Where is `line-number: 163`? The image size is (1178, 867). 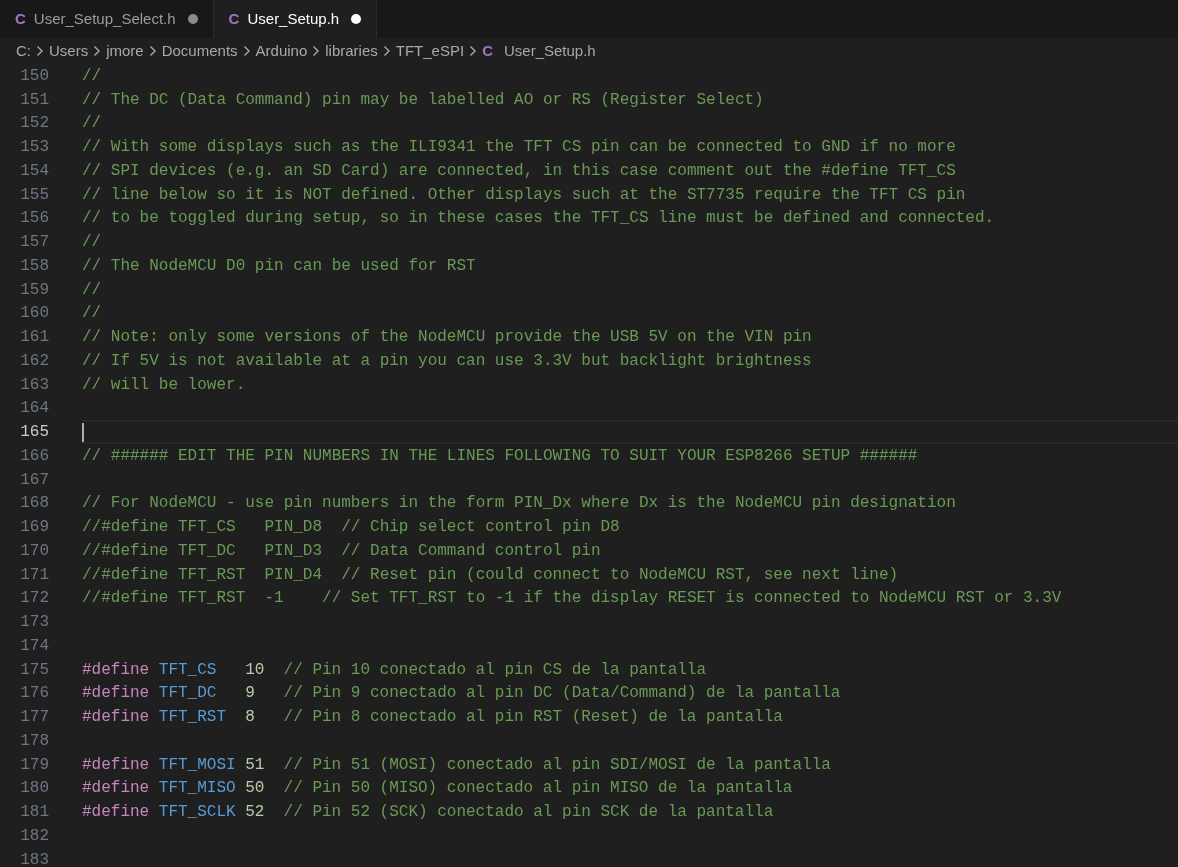 line-number: 163 is located at coordinates (34, 385).